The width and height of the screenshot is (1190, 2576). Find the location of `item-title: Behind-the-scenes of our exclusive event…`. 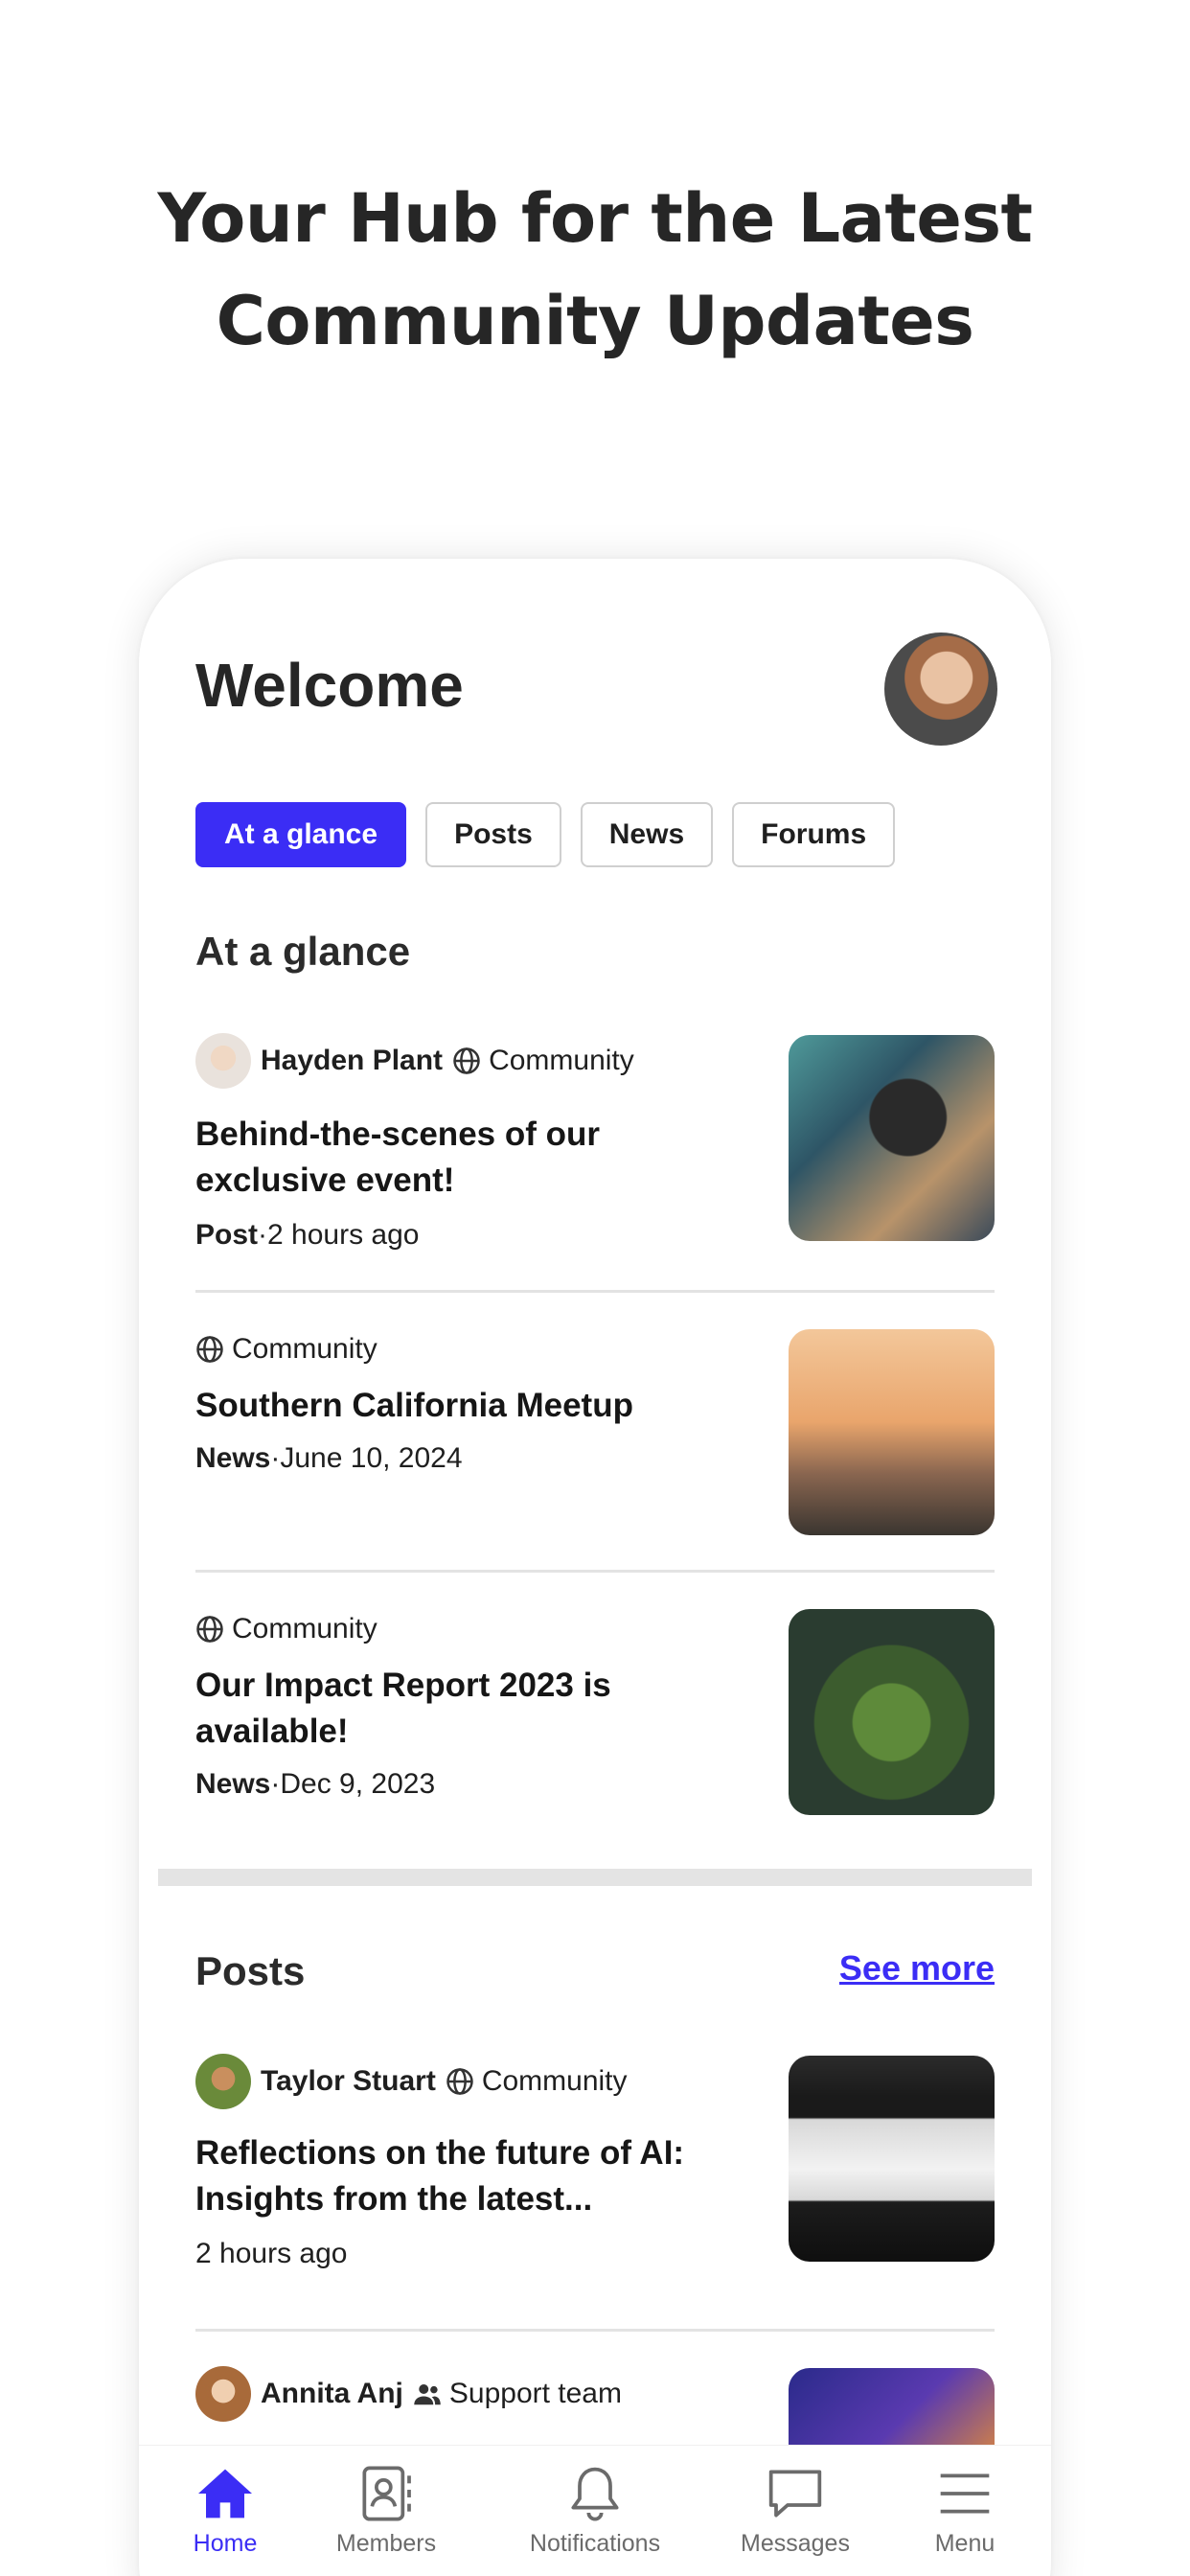

item-title: Behind-the-scenes of our exclusive event… is located at coordinates (464, 1158).